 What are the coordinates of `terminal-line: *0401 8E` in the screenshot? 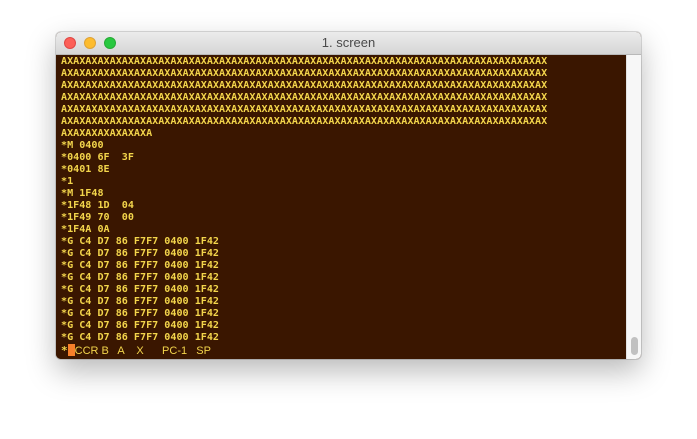 It's located at (85, 169).